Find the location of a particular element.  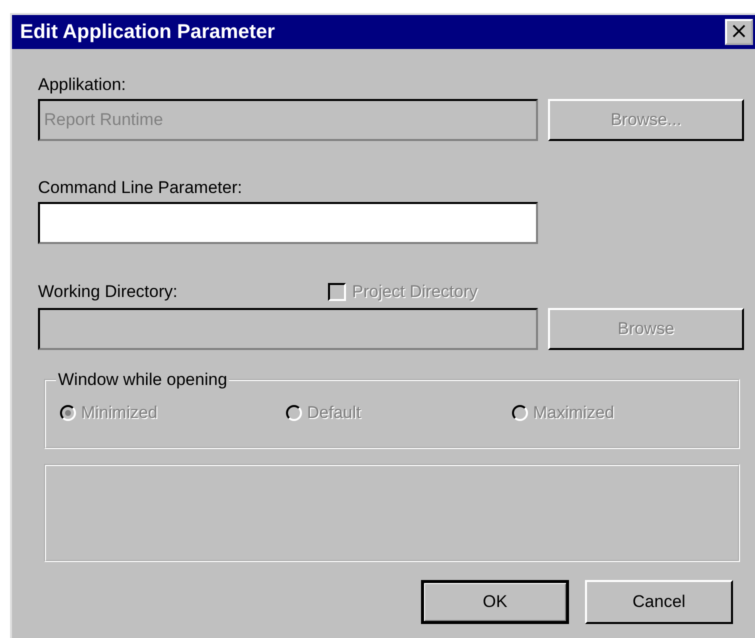

radio-label: Minimized is located at coordinates (119, 413).